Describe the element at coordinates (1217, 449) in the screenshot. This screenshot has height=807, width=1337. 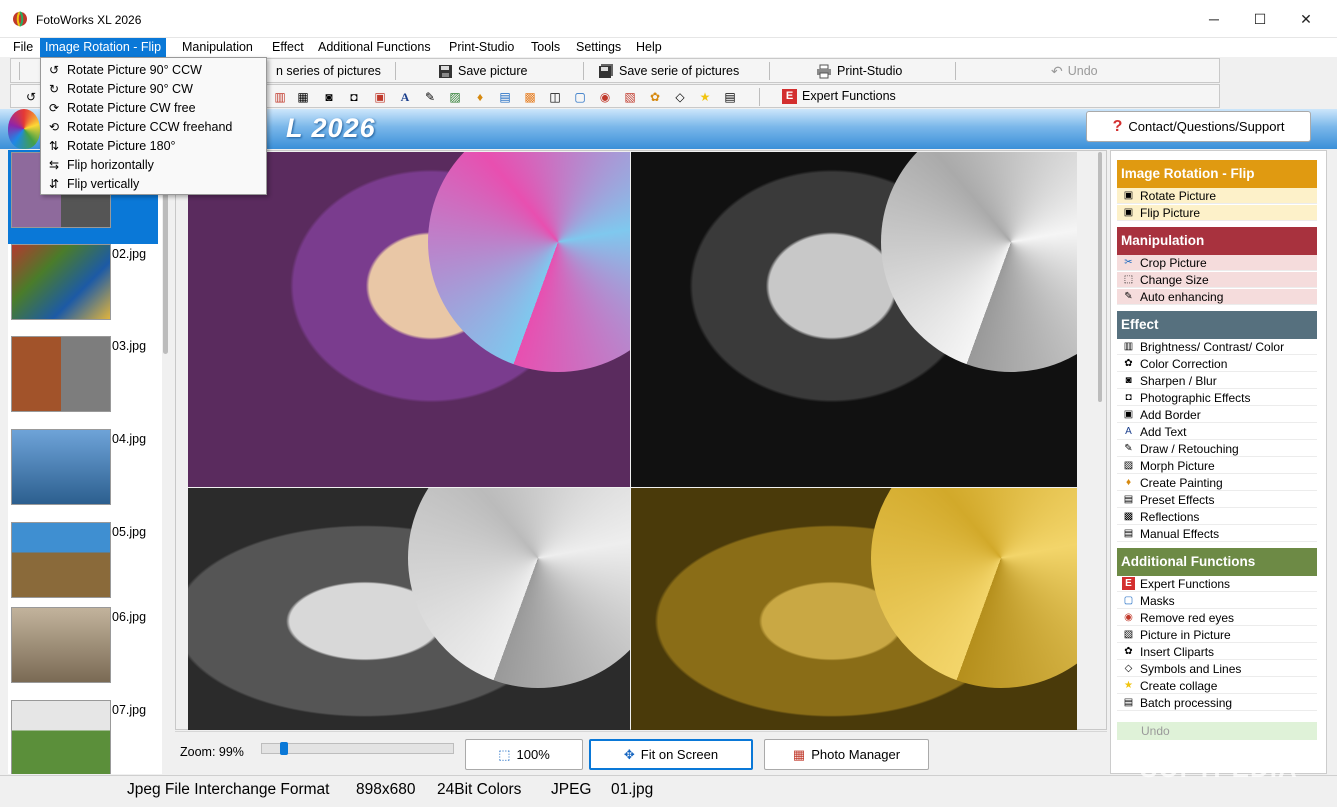
I see `panel-item-draw-retouching: ✎ Draw / Retouching` at that location.